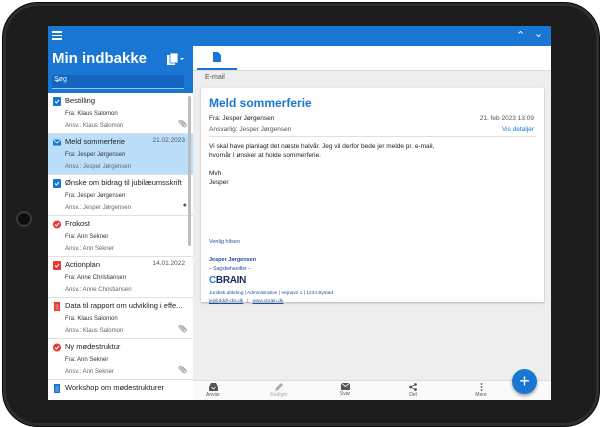 The height and width of the screenshot is (427, 600). Describe the element at coordinates (98, 290) in the screenshot. I see `item-responsible: Ansv.: Anne Christiansen` at that location.